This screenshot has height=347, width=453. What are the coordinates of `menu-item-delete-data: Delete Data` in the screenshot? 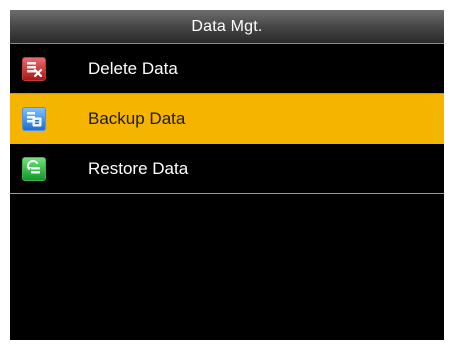 It's located at (227, 69).